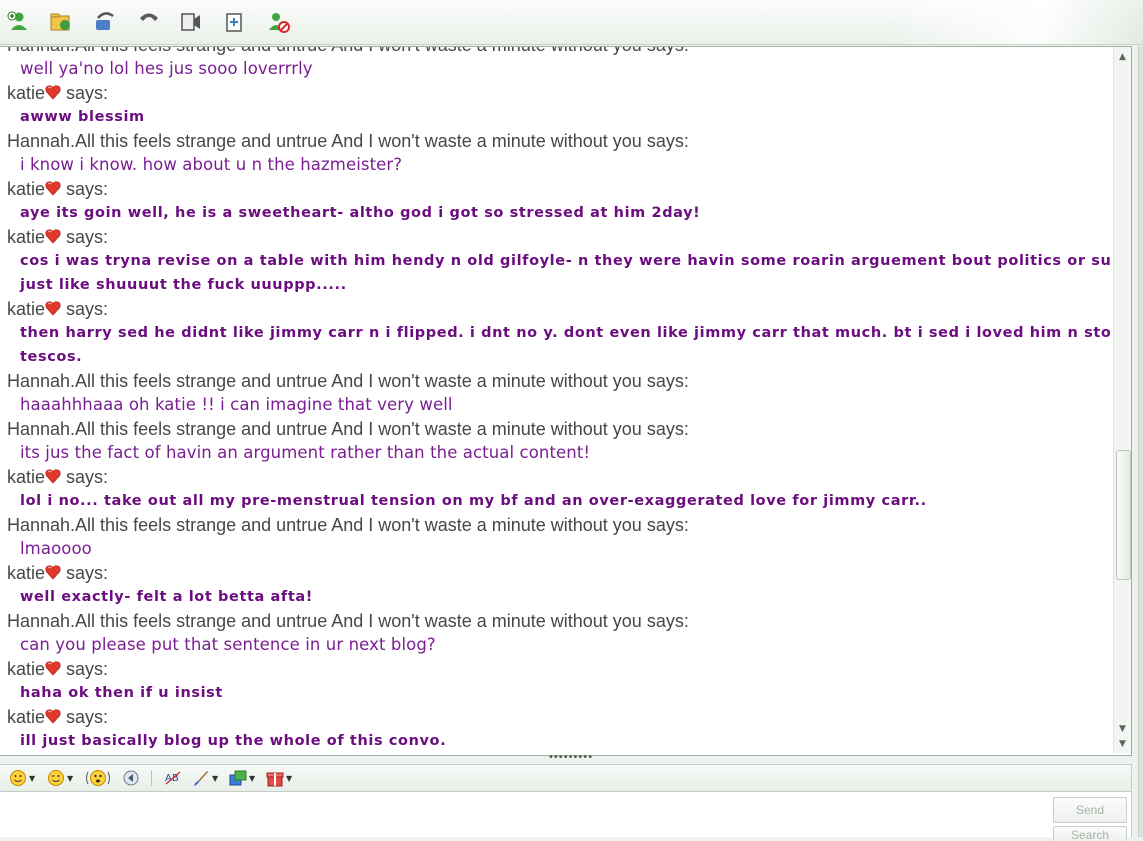 The width and height of the screenshot is (1143, 841). What do you see at coordinates (1122, 400) in the screenshot?
I see `conversation-scrollbar: ▲ ▼ ▼` at bounding box center [1122, 400].